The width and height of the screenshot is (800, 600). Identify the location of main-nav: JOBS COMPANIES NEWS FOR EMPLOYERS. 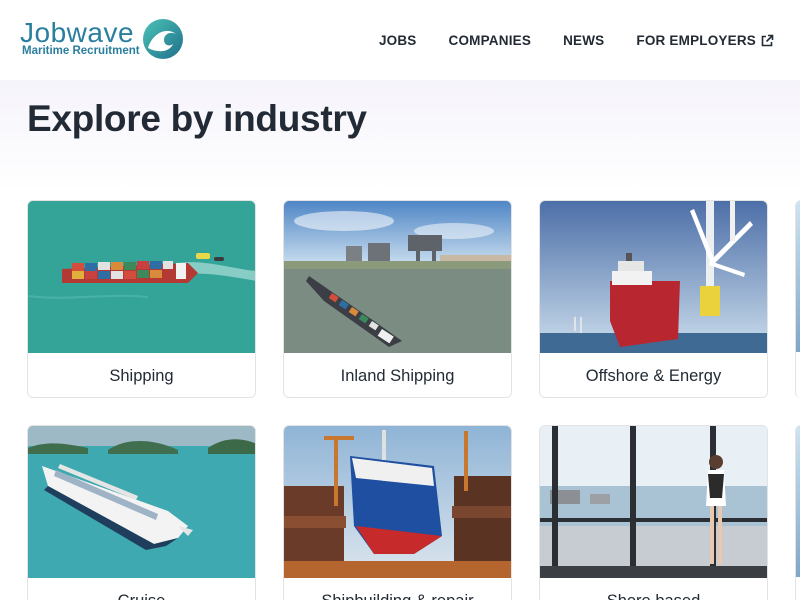
(576, 41).